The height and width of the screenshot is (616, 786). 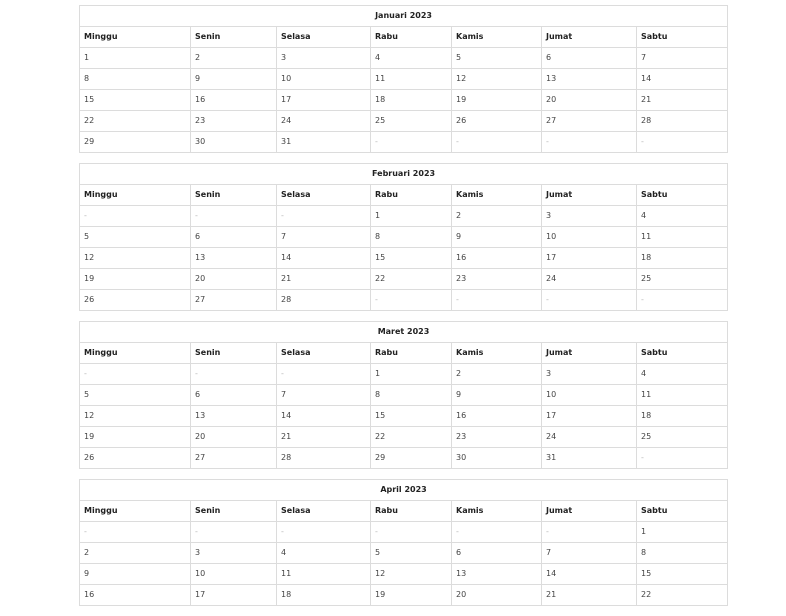 I want to click on week-row: 1234567, so click(x=404, y=58).